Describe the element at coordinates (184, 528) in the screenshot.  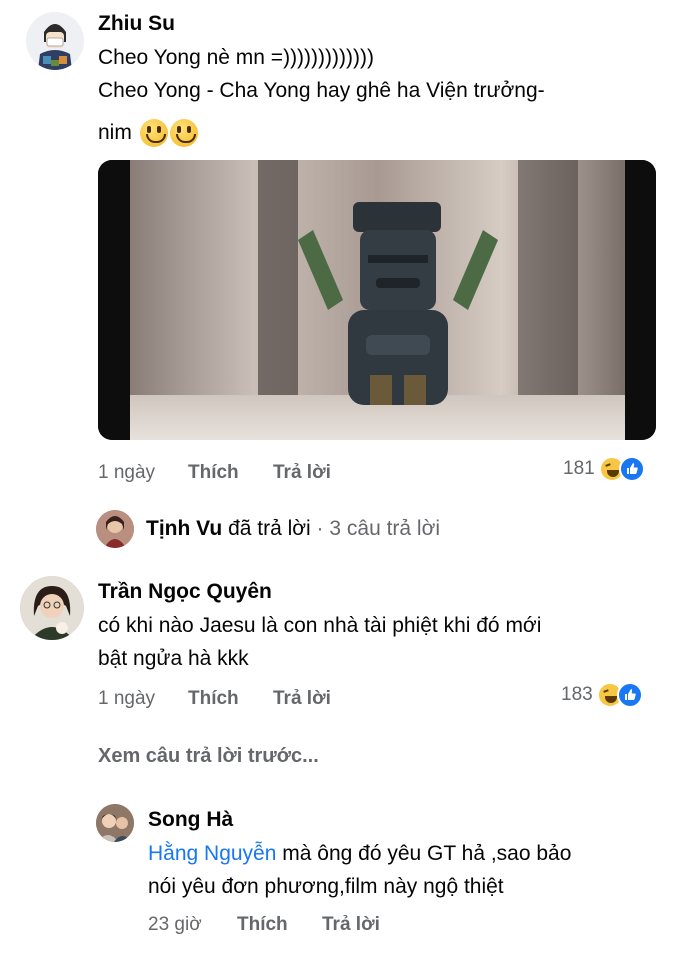
I see `reply-summary-name: Tịnh Vu` at that location.